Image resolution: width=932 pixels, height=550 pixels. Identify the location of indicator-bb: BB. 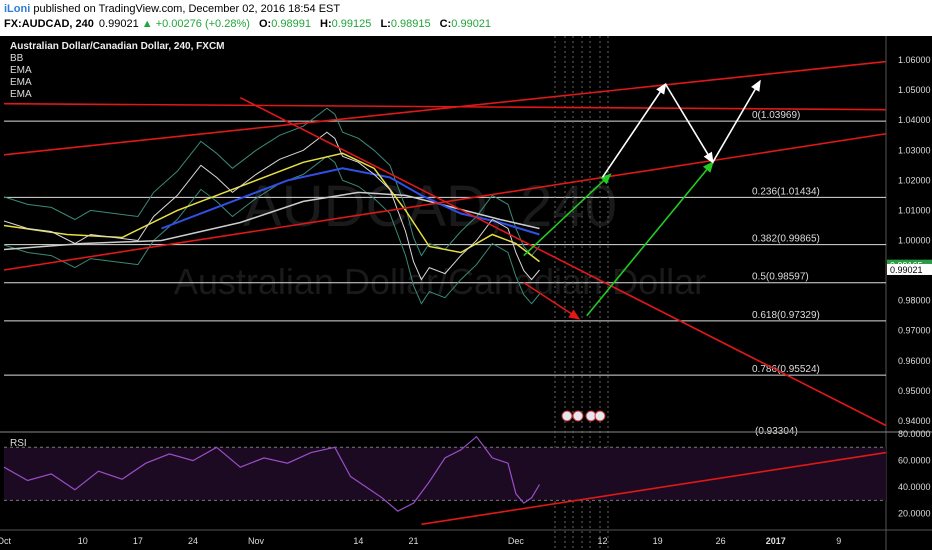
(16, 58).